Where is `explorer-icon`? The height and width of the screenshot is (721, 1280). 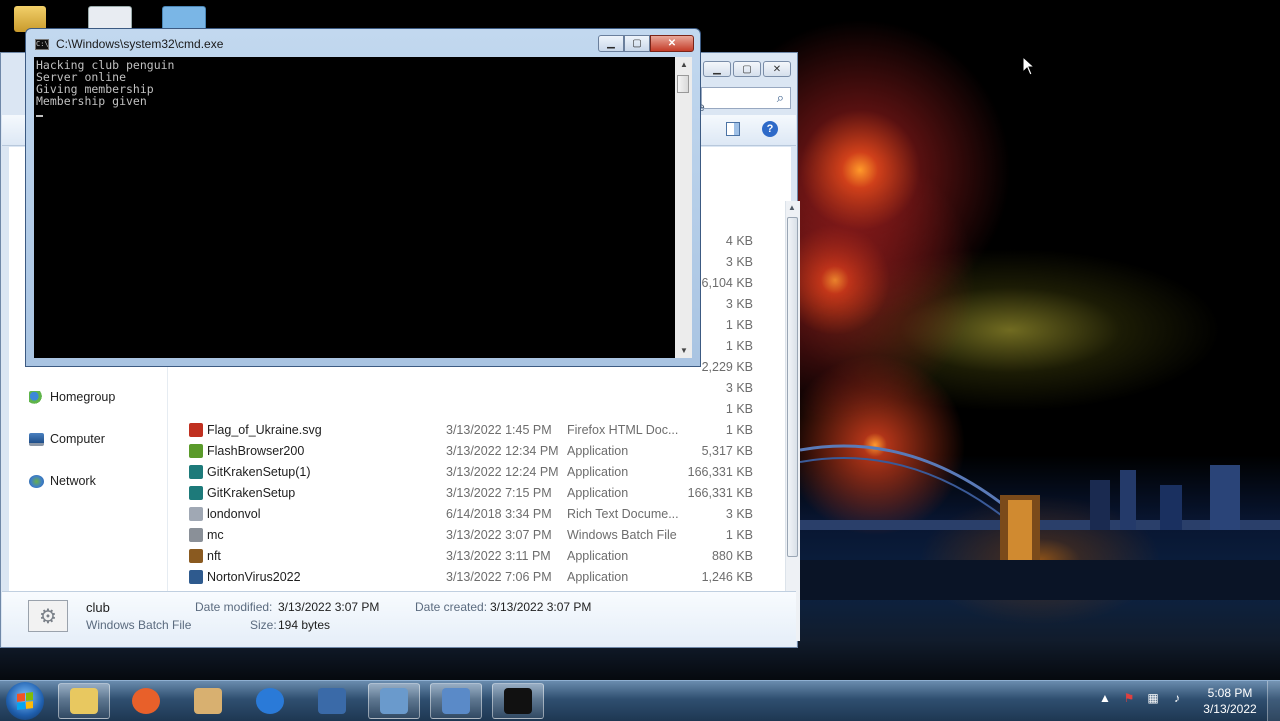
explorer-icon is located at coordinates (84, 701).